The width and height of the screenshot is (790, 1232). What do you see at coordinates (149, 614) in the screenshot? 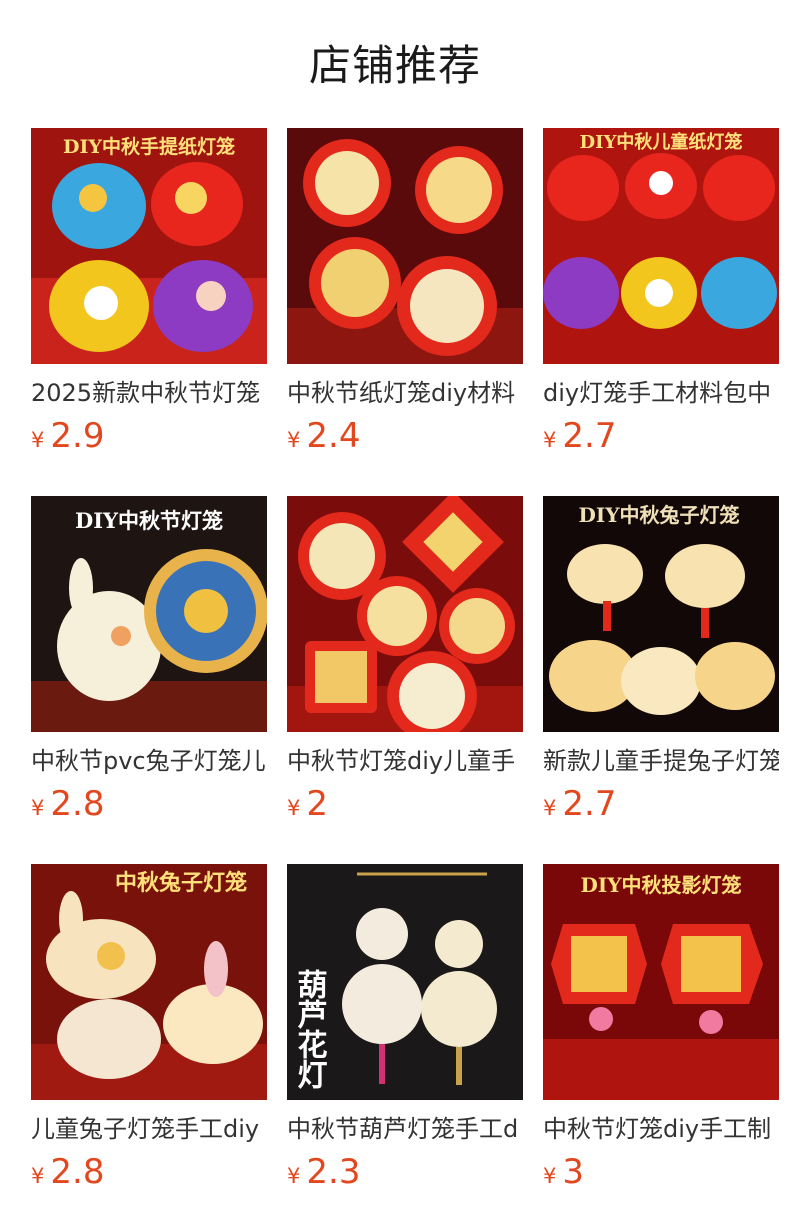
I see `product-image: DIY中秋节灯笼` at bounding box center [149, 614].